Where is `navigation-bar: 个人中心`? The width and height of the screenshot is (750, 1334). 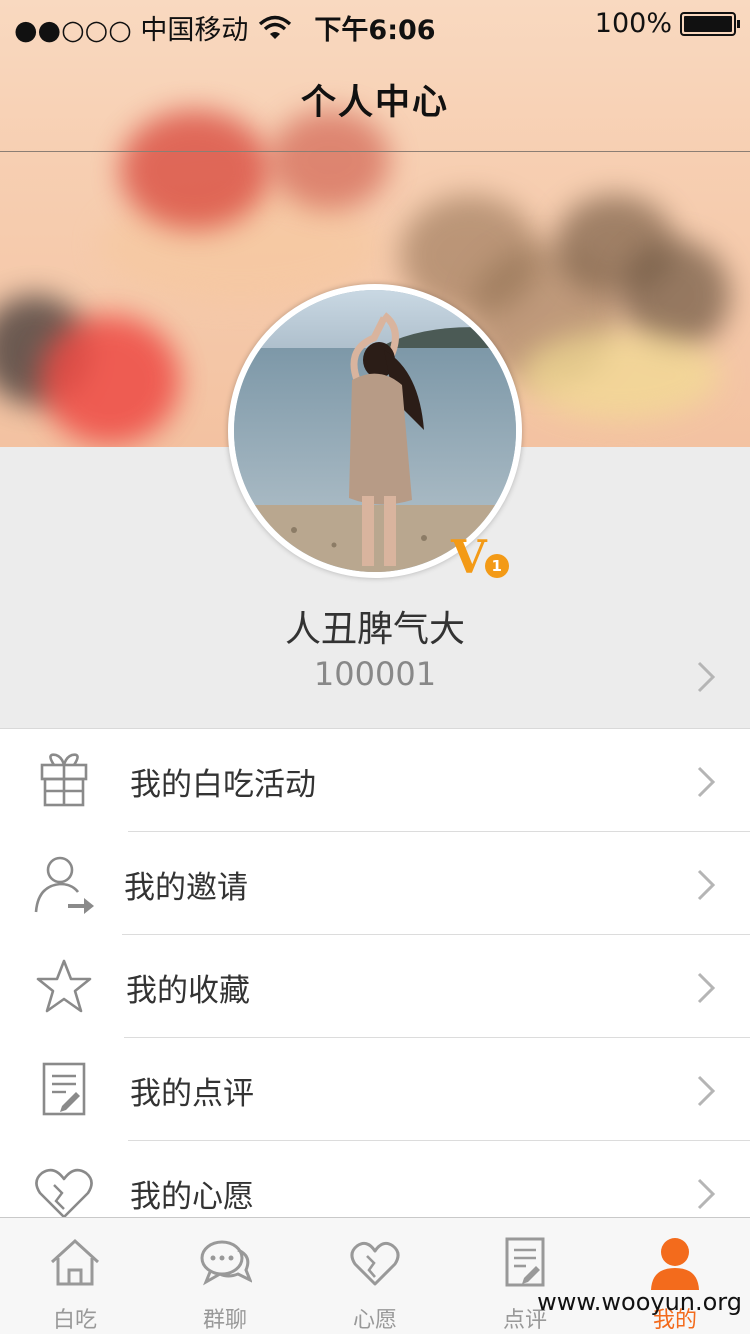
navigation-bar: 个人中心 is located at coordinates (375, 101).